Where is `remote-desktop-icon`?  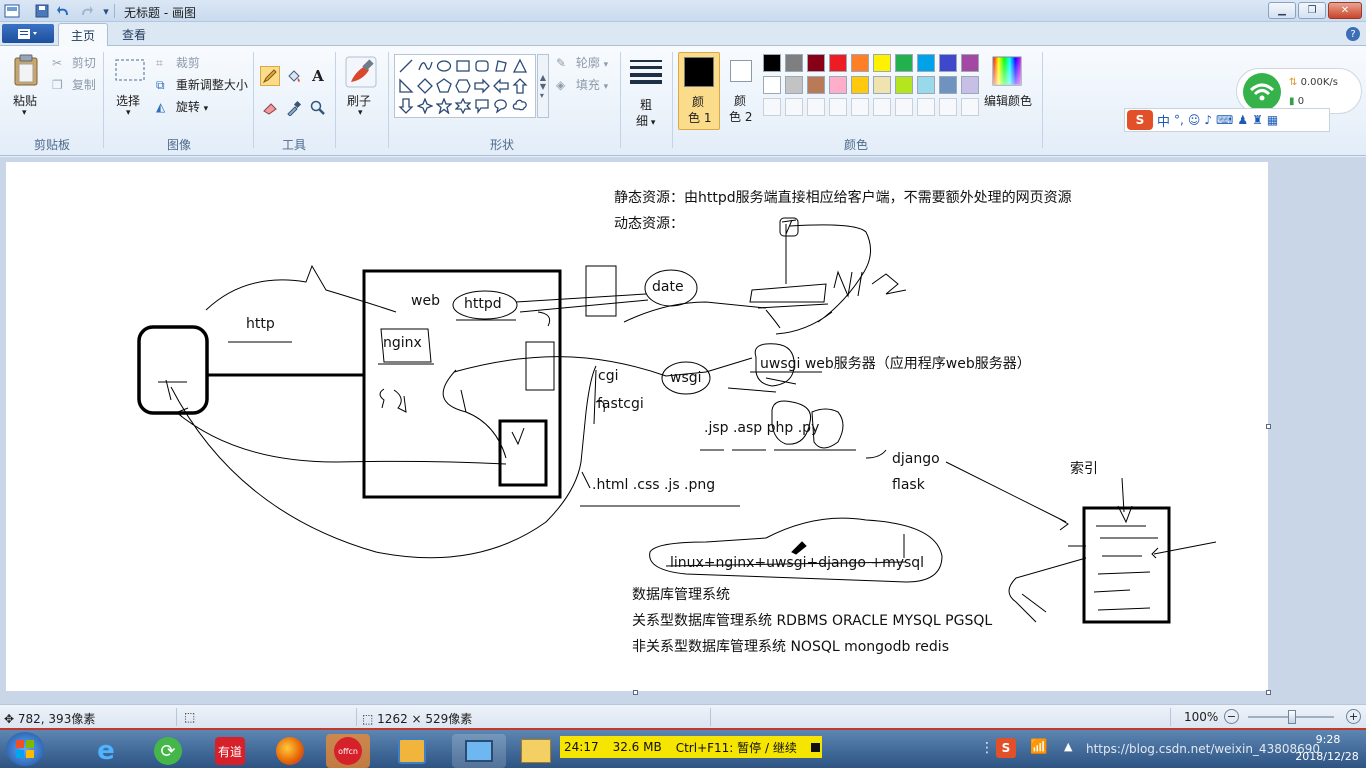
remote-desktop-icon is located at coordinates (479, 751).